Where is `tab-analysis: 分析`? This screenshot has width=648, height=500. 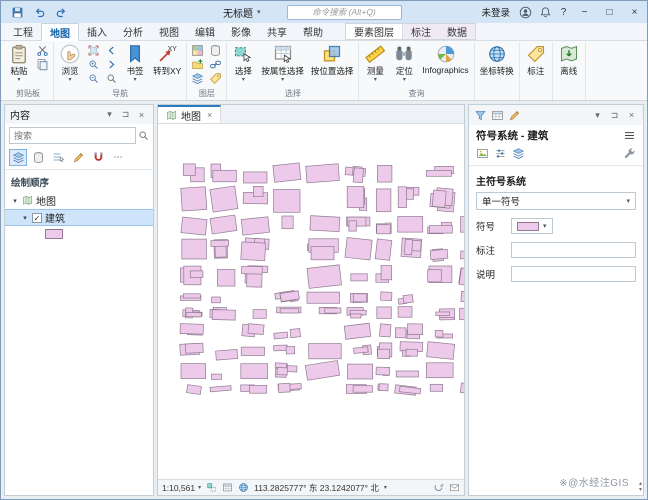 tab-analysis: 分析 is located at coordinates (133, 31).